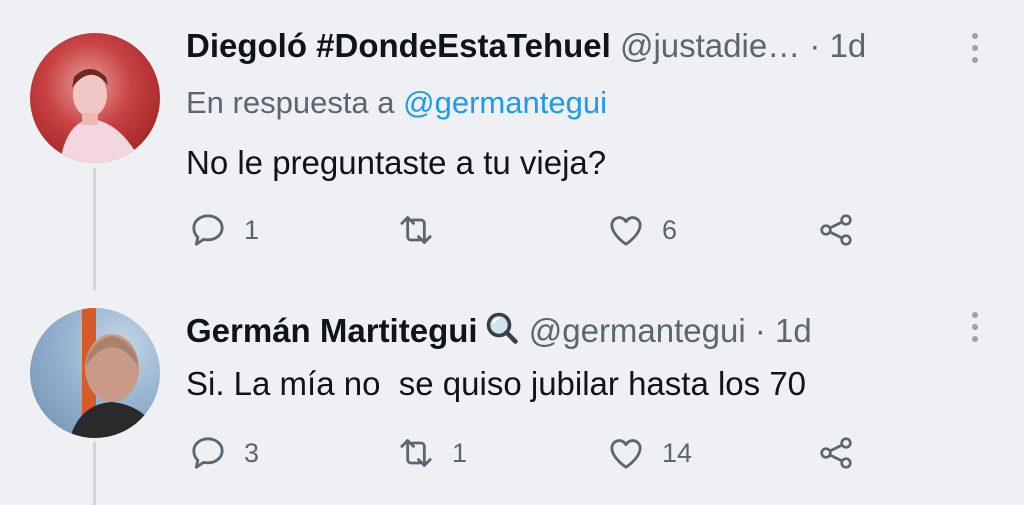 The height and width of the screenshot is (505, 1024). I want to click on display-name: Diegoló #DondeEstaTehuel, so click(398, 45).